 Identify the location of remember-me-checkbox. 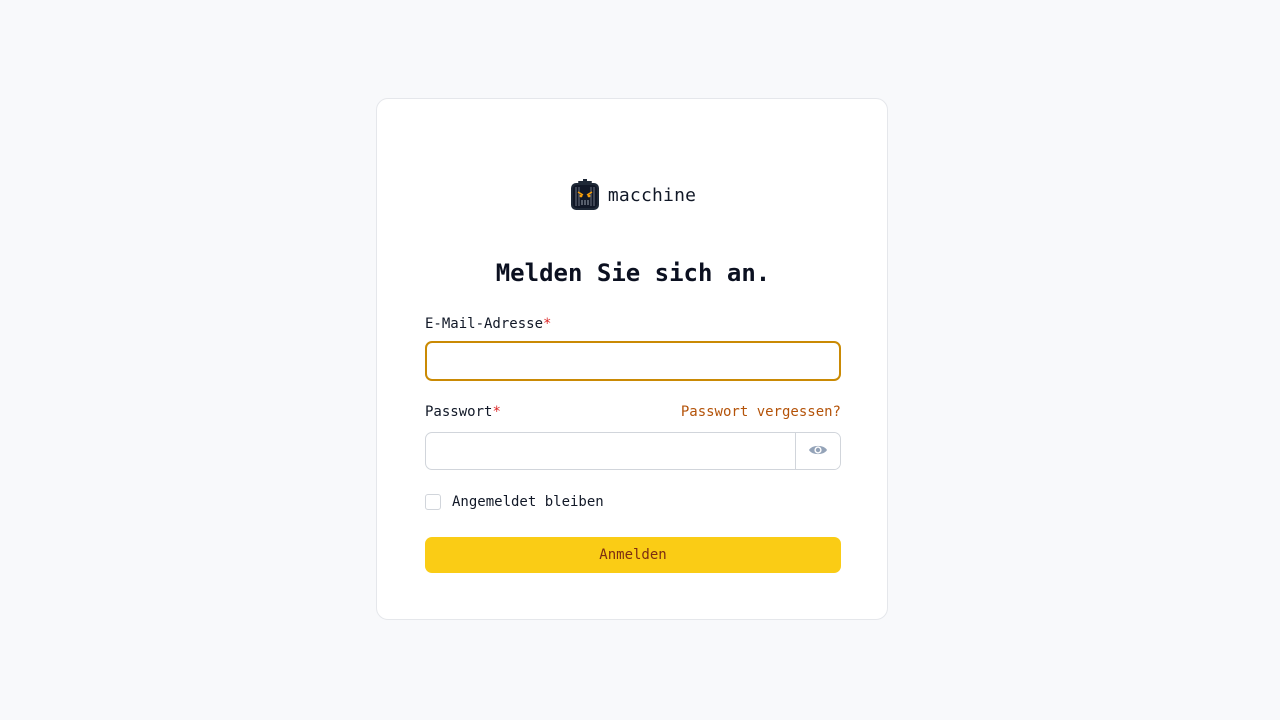
(433, 502).